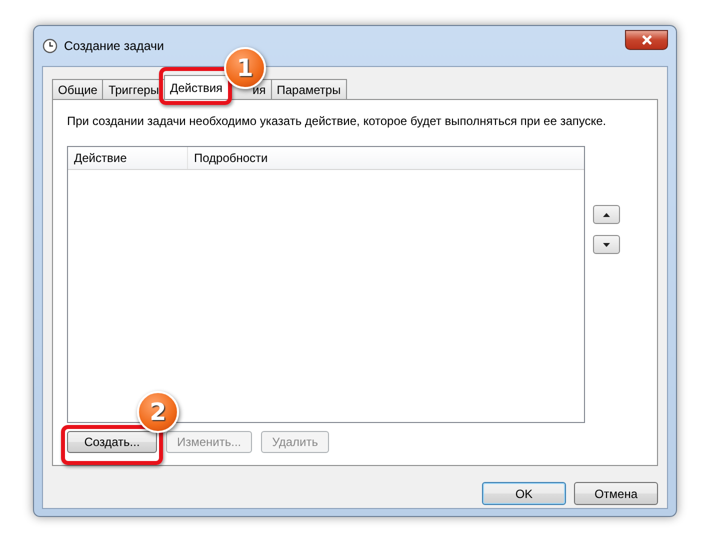 The width and height of the screenshot is (710, 550). Describe the element at coordinates (78, 89) in the screenshot. I see `tab: Общие` at that location.